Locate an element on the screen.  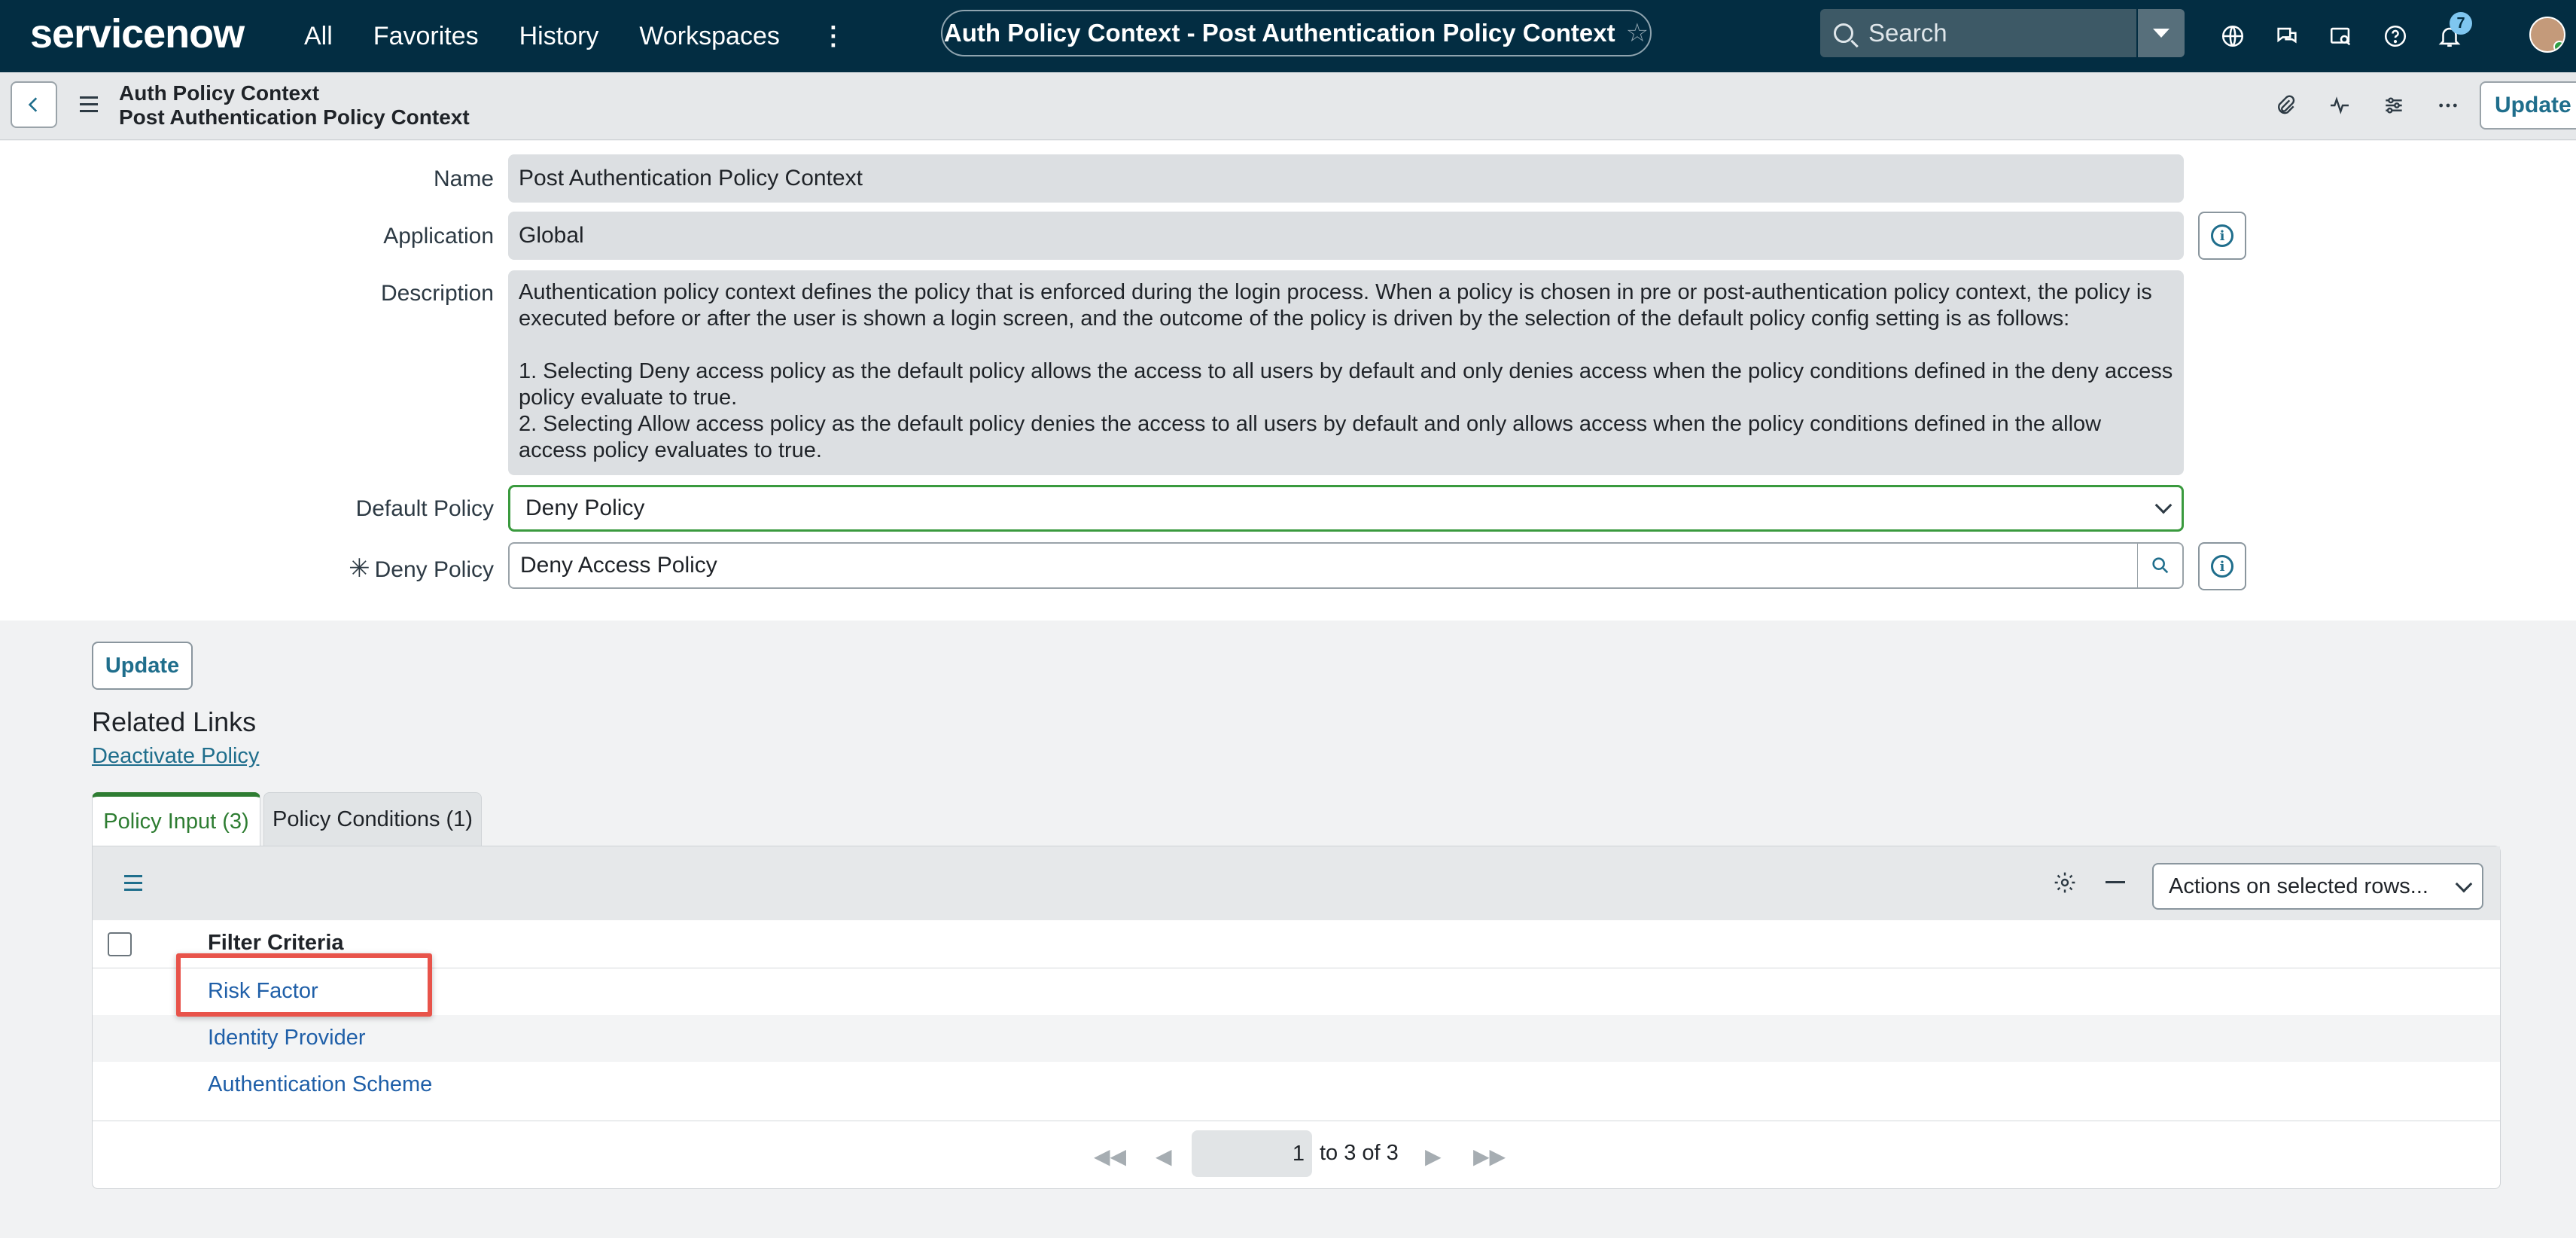
header-action-icons is located at coordinates (2374, 106).